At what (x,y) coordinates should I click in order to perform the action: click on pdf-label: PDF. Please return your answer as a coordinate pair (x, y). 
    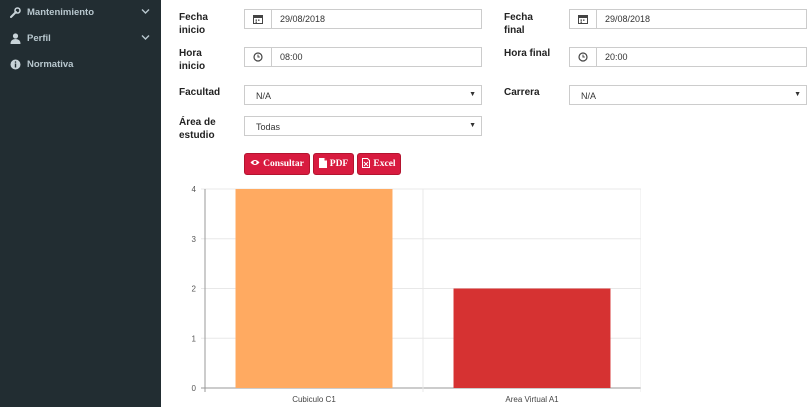
    Looking at the image, I should click on (339, 164).